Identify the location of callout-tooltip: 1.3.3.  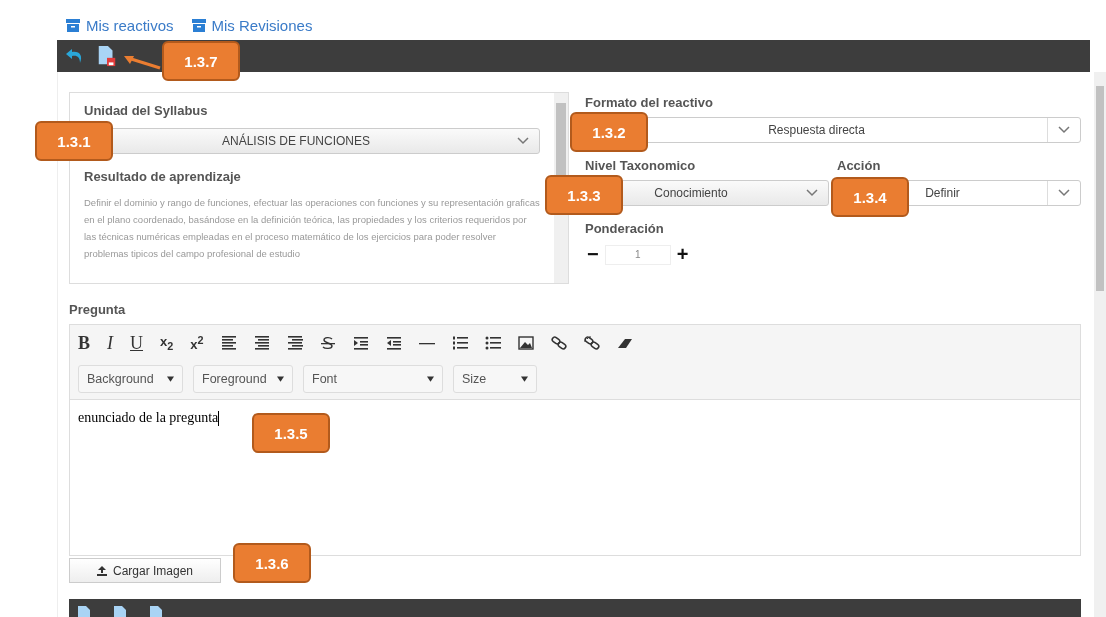
(584, 195).